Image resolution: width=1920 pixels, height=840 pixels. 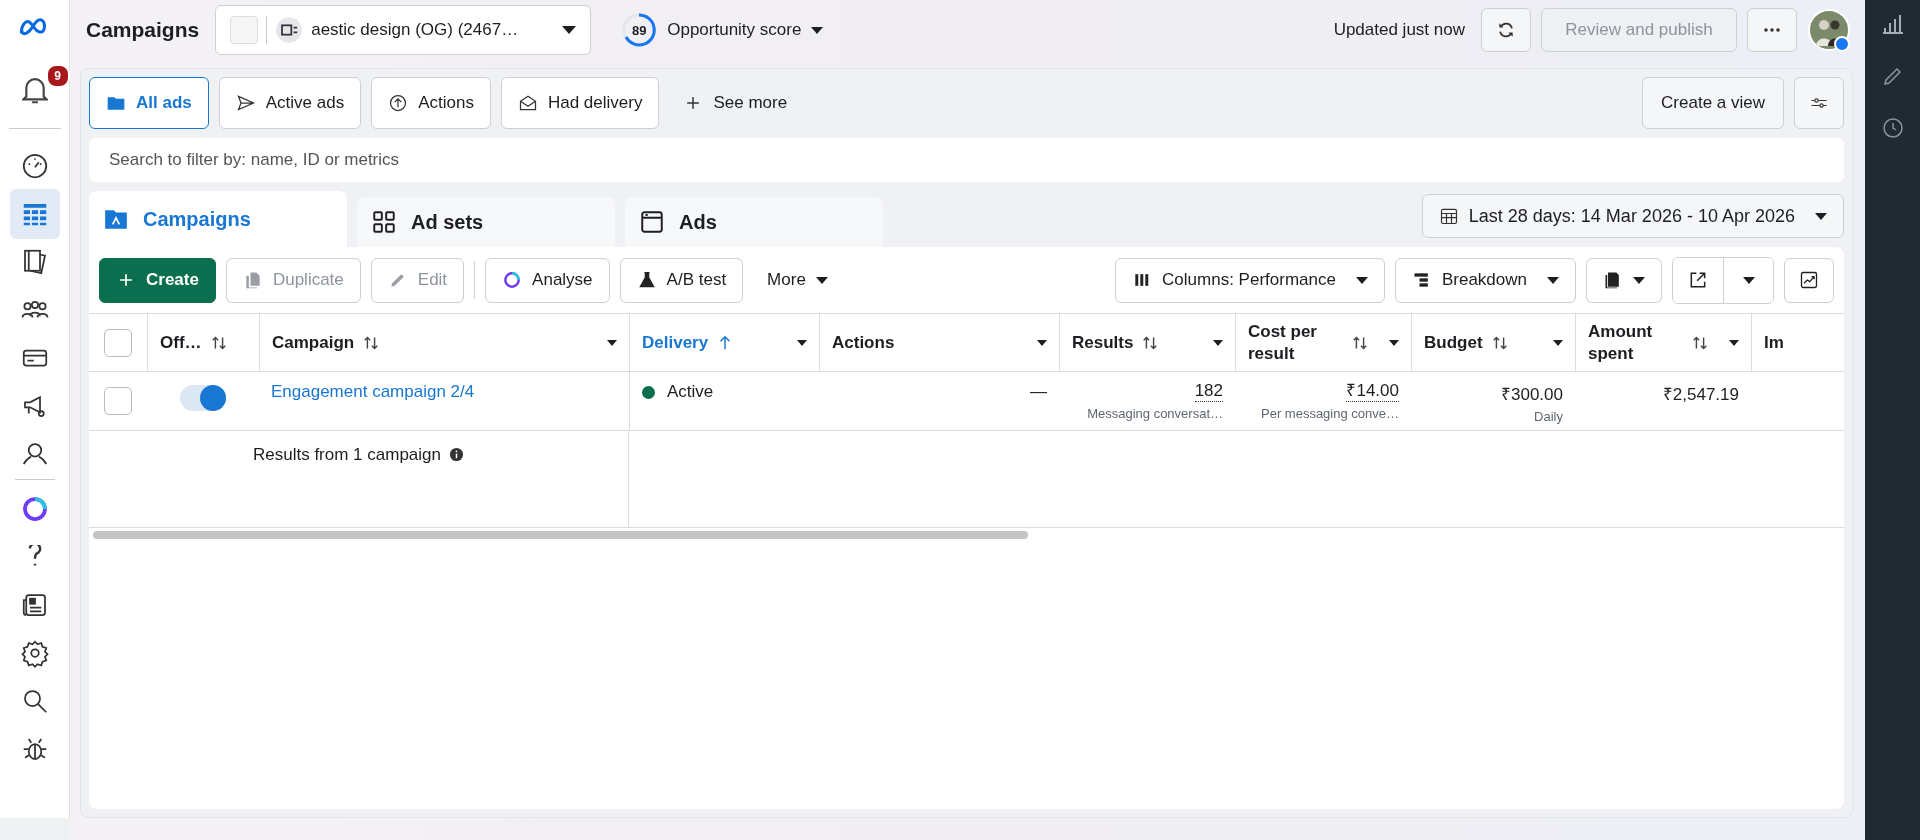 I want to click on row-checkbox, so click(x=118, y=401).